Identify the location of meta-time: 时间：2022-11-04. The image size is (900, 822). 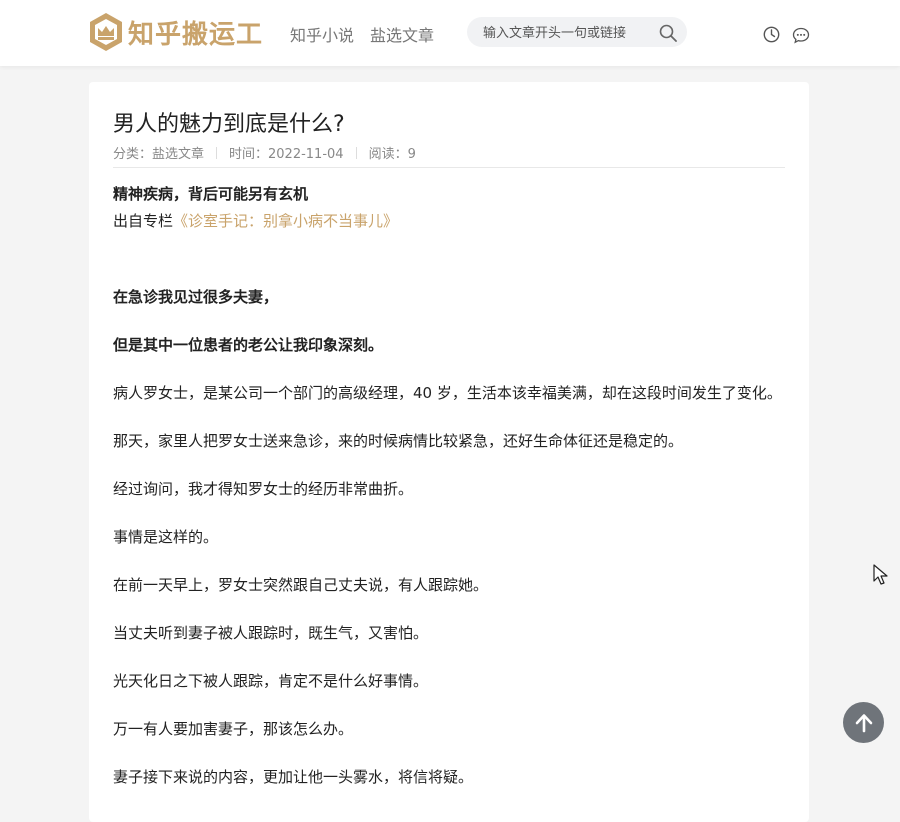
(286, 154).